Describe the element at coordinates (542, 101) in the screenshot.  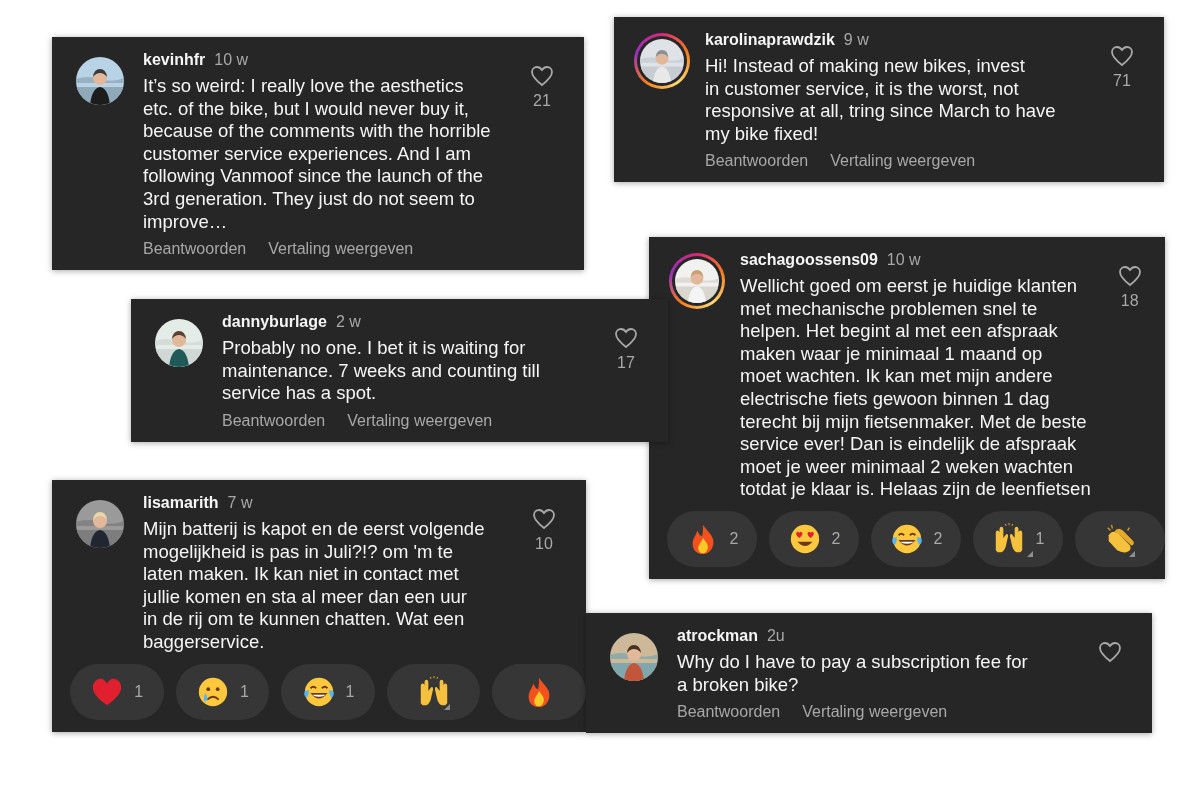
I see `like-count: 21` at that location.